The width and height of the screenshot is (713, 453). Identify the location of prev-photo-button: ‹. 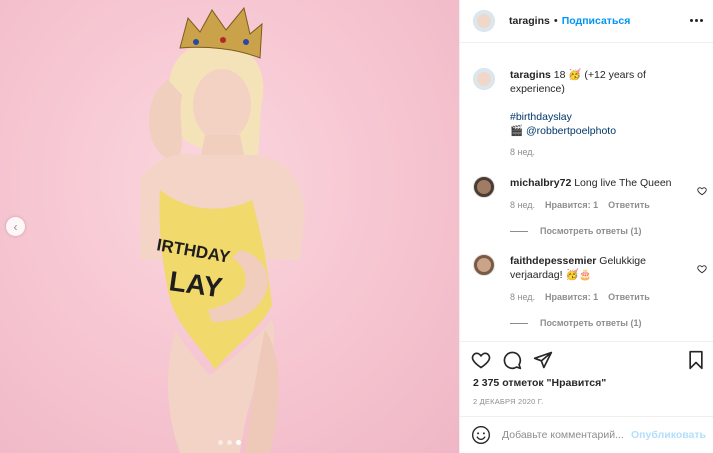
(15, 226).